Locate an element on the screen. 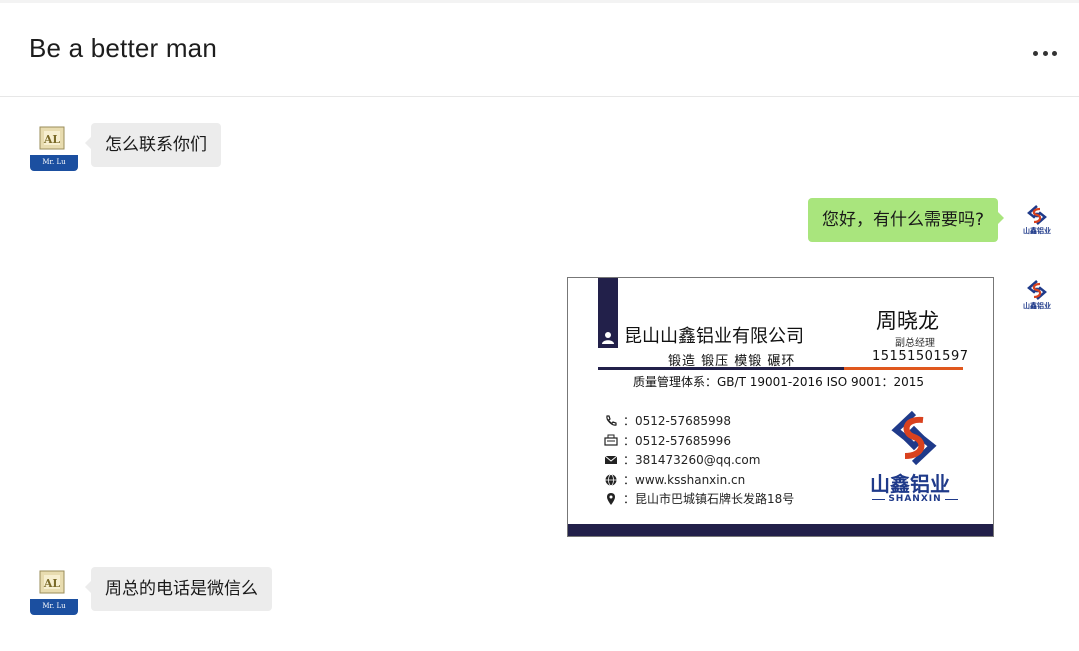 The width and height of the screenshot is (1079, 651). message-bubble: 怎么联系你们 is located at coordinates (153, 145).